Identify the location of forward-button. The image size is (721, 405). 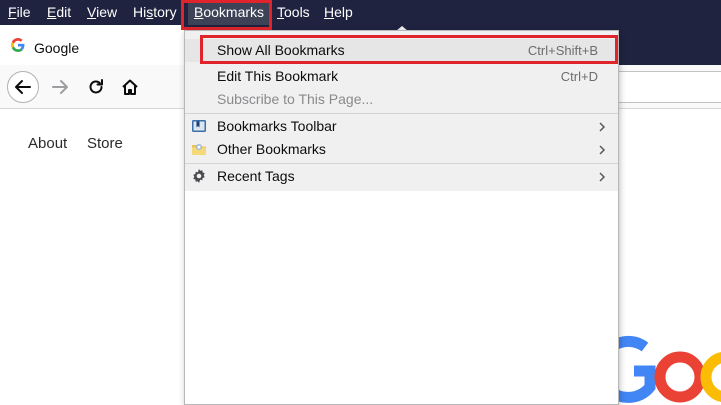
(60, 87).